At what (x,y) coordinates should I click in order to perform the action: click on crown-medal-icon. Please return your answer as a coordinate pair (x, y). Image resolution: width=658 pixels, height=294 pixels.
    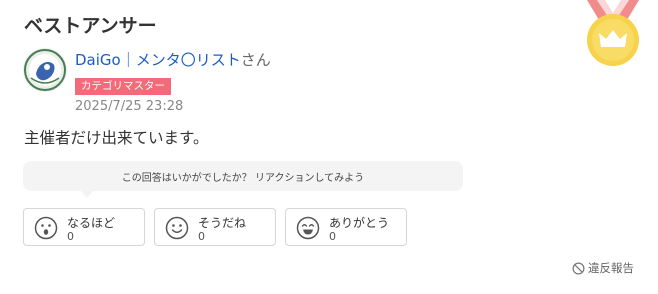
    Looking at the image, I should click on (613, 33).